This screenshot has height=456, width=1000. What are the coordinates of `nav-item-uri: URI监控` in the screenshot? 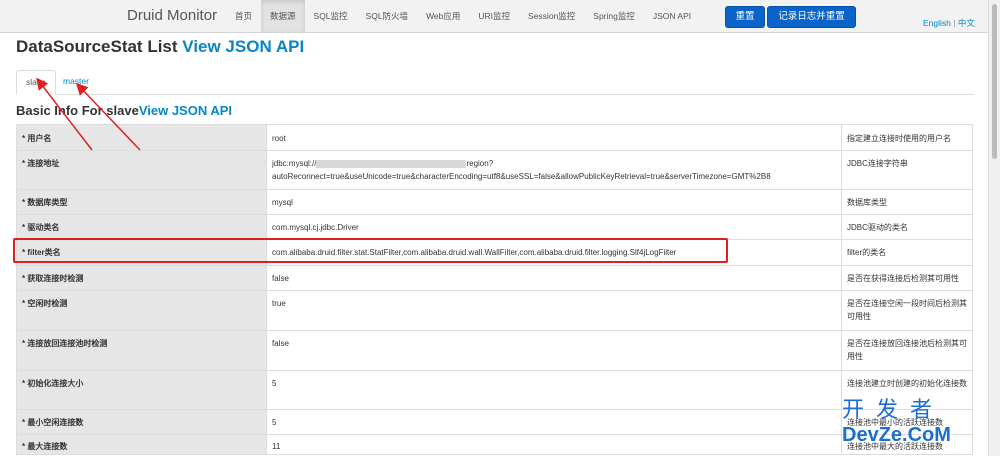 It's located at (494, 16).